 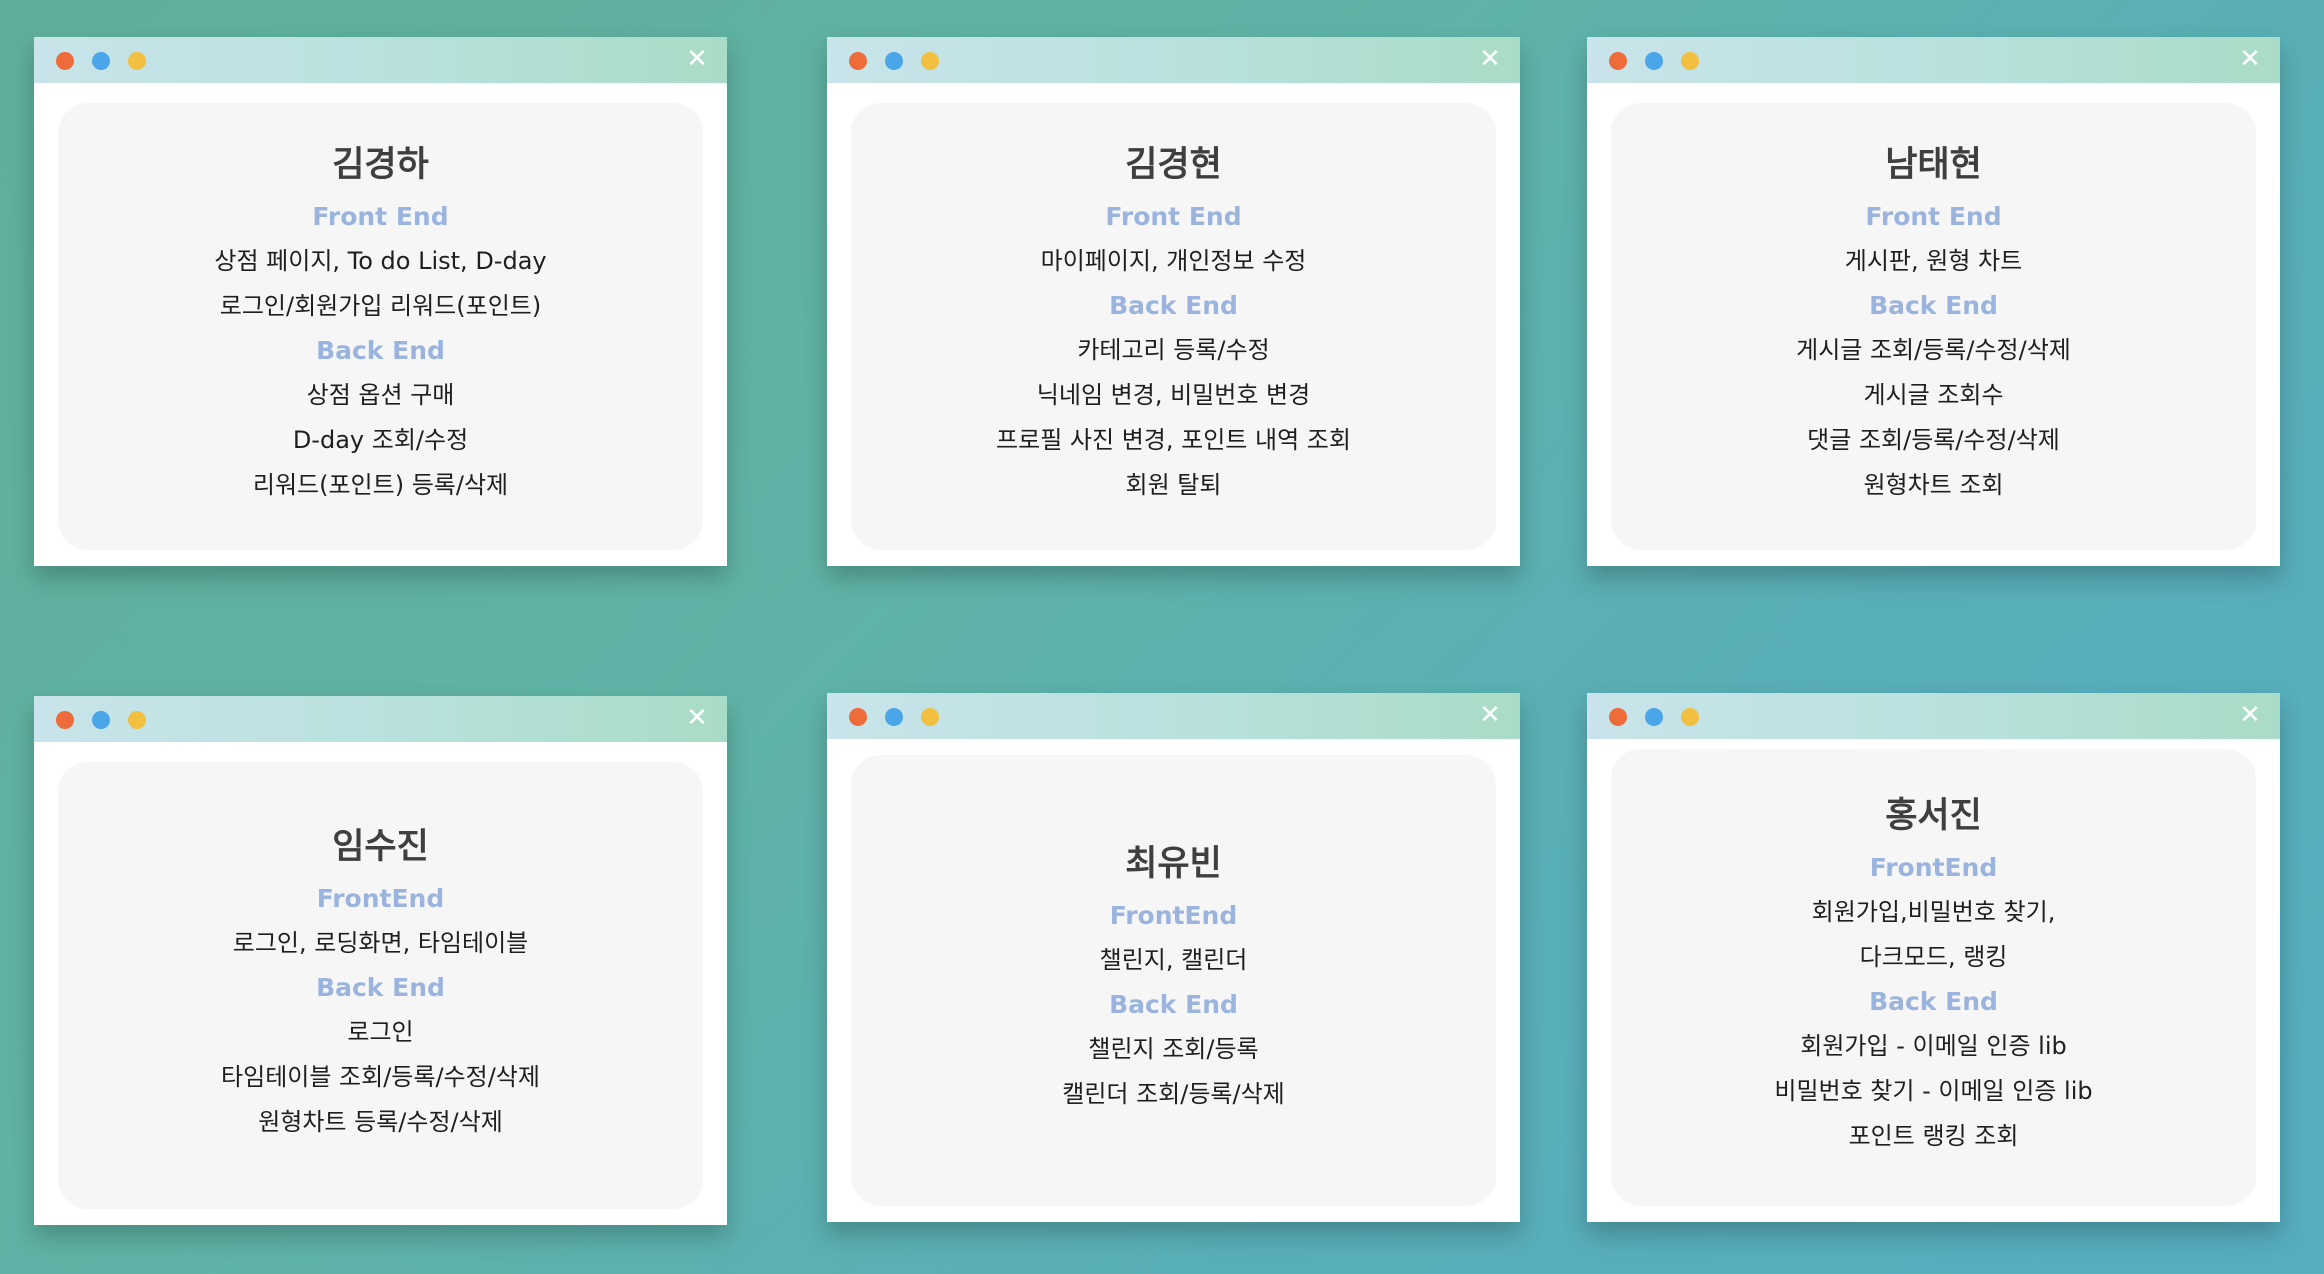 I want to click on back-end-item: 게시글 조회/등록/수정/삭제, so click(x=1933, y=350).